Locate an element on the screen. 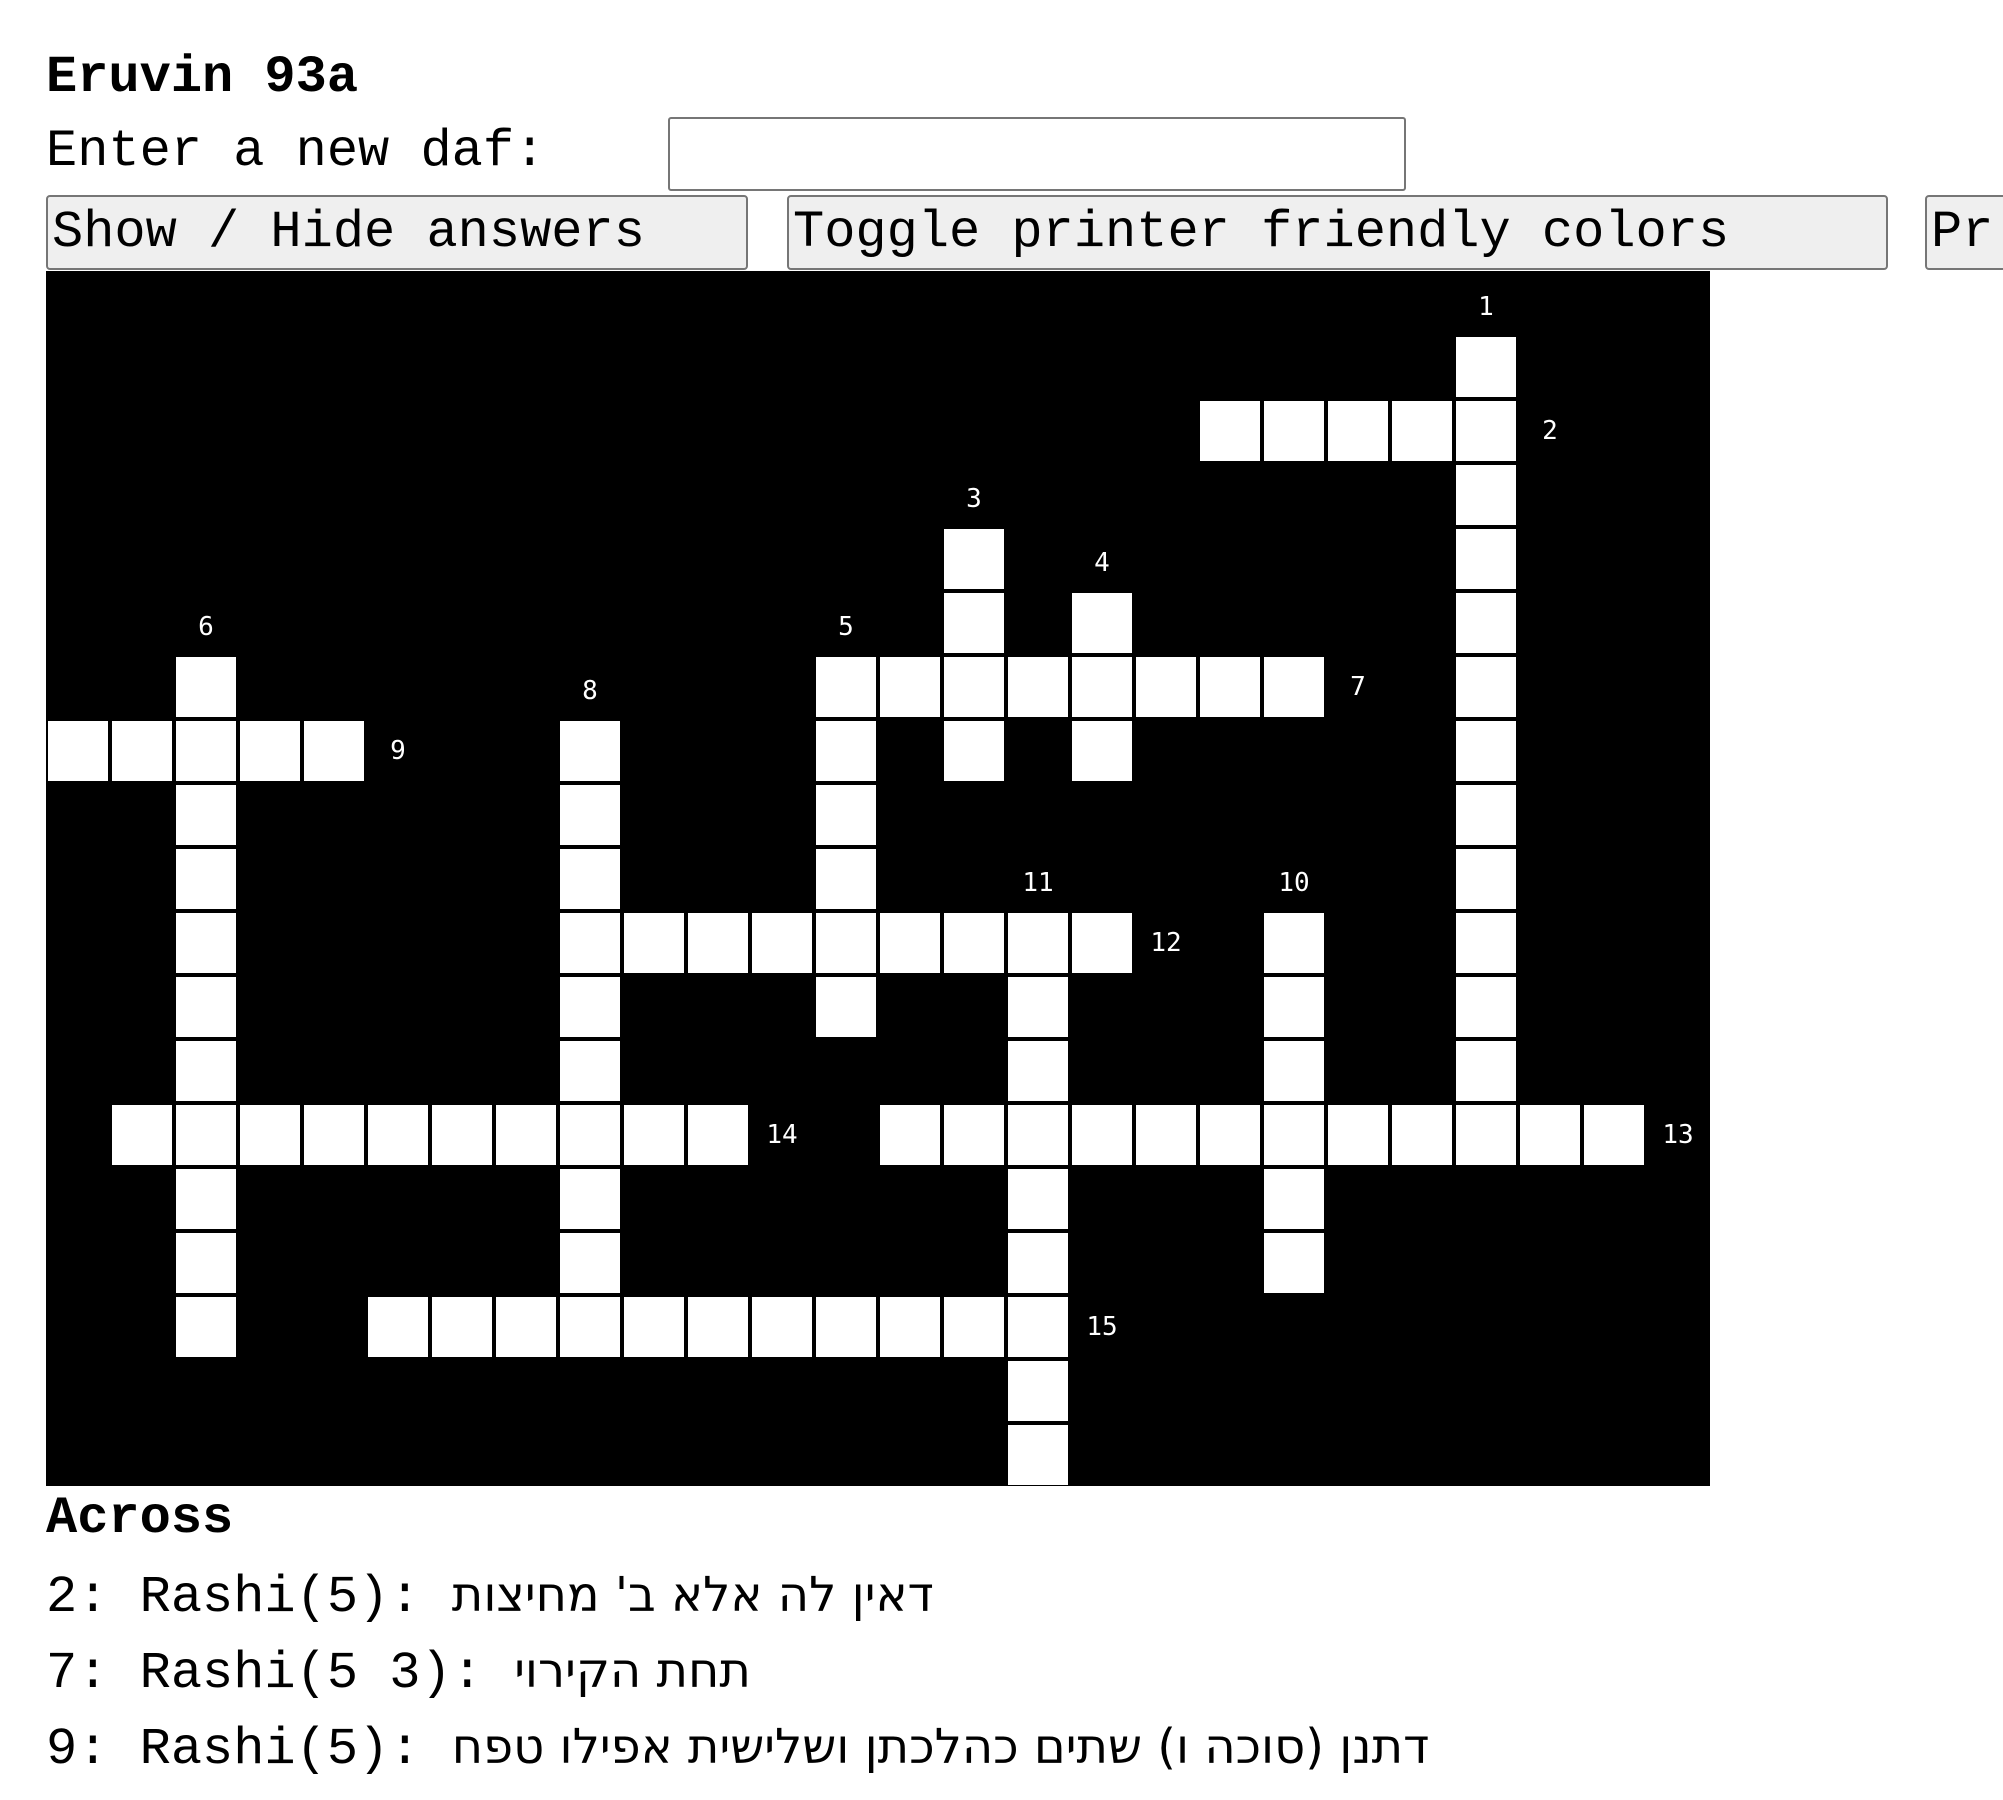 The height and width of the screenshot is (1800, 2003). daf-input is located at coordinates (1037, 154).